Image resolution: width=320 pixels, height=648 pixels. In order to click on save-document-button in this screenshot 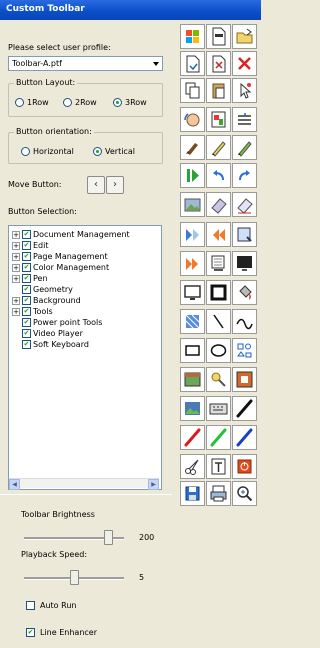, I will do `click(192, 63)`.